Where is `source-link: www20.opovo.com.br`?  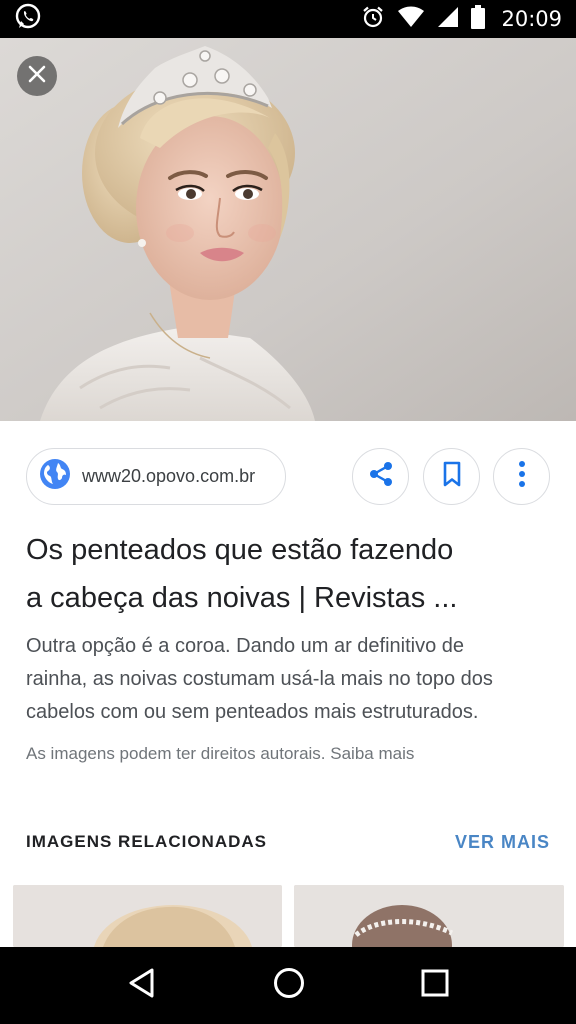 source-link: www20.opovo.com.br is located at coordinates (156, 476).